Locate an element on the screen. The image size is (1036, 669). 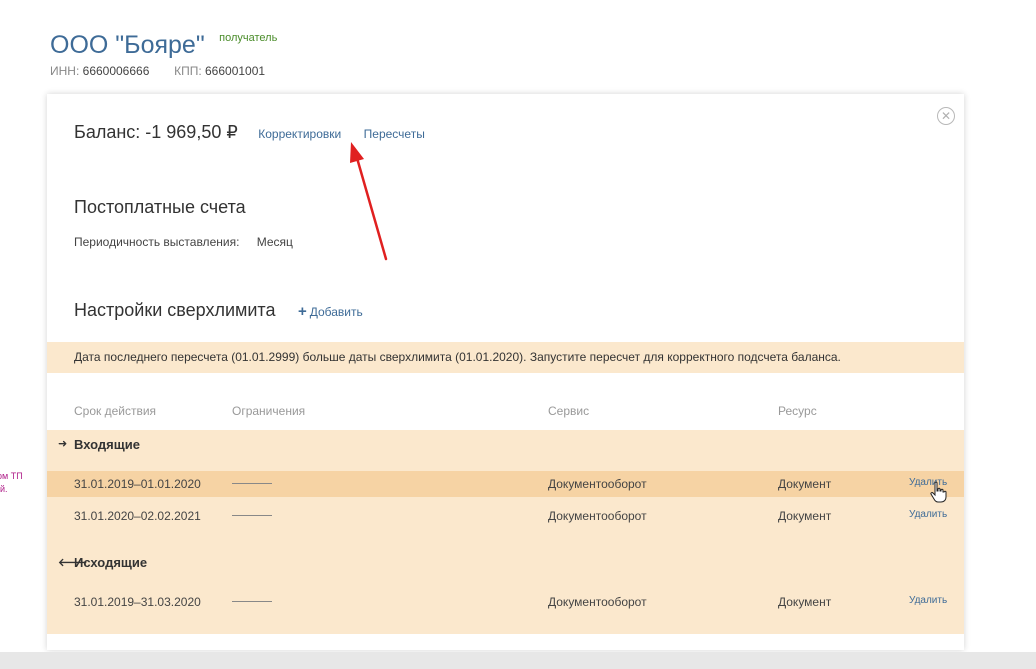
side-note-line-2: й. is located at coordinates (4, 489).